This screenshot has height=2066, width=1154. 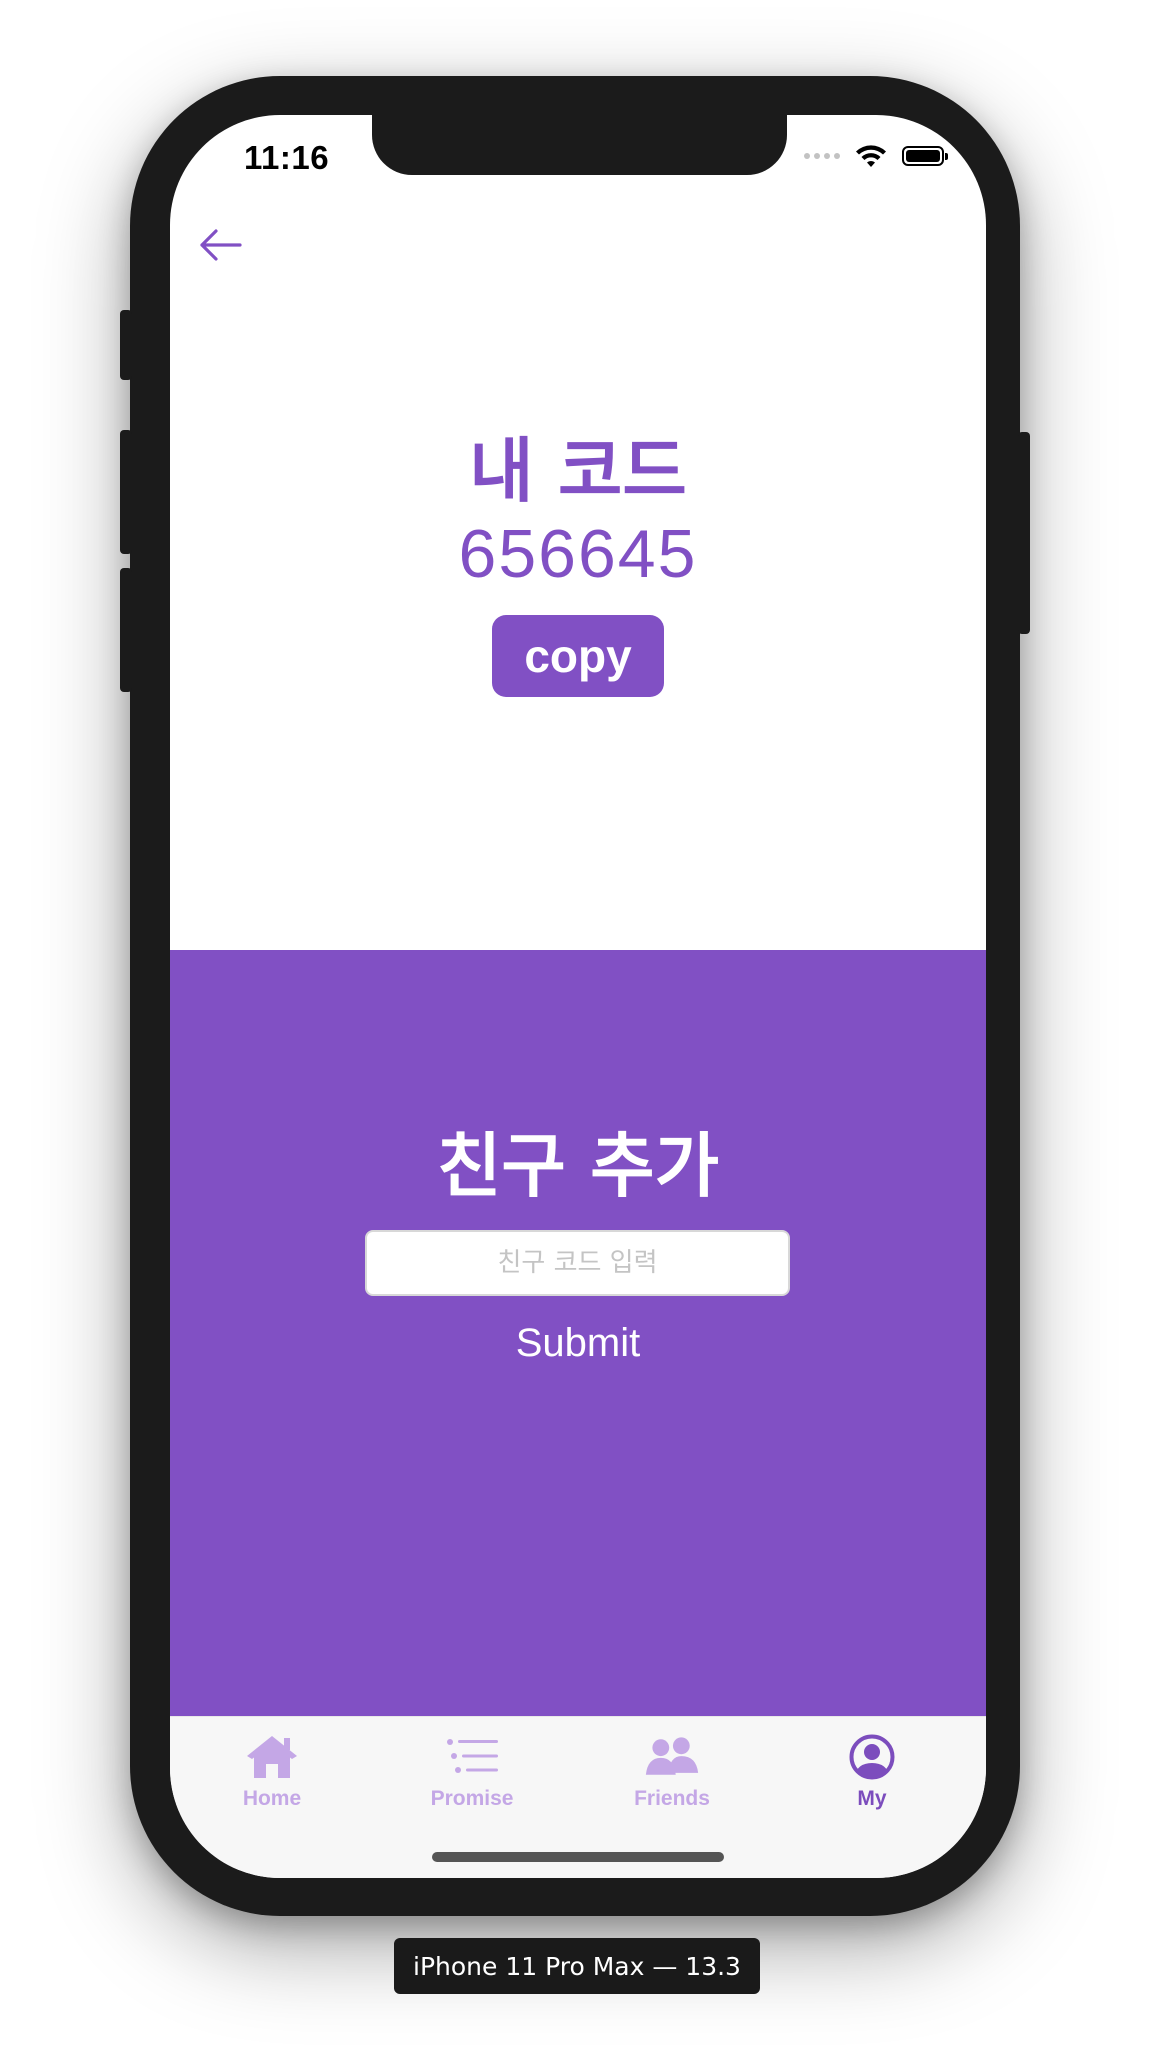 I want to click on power-button, so click(x=1024, y=533).